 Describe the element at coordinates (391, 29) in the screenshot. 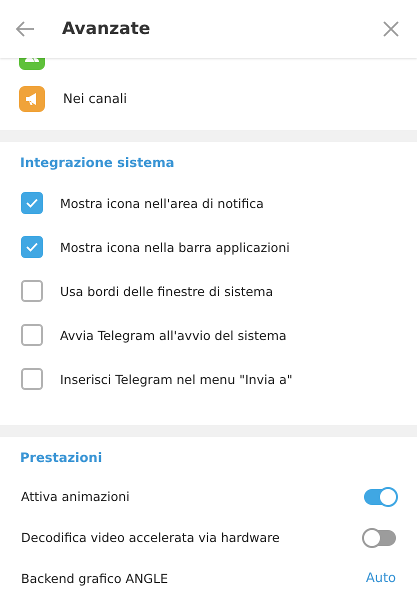

I see `close-icon` at that location.